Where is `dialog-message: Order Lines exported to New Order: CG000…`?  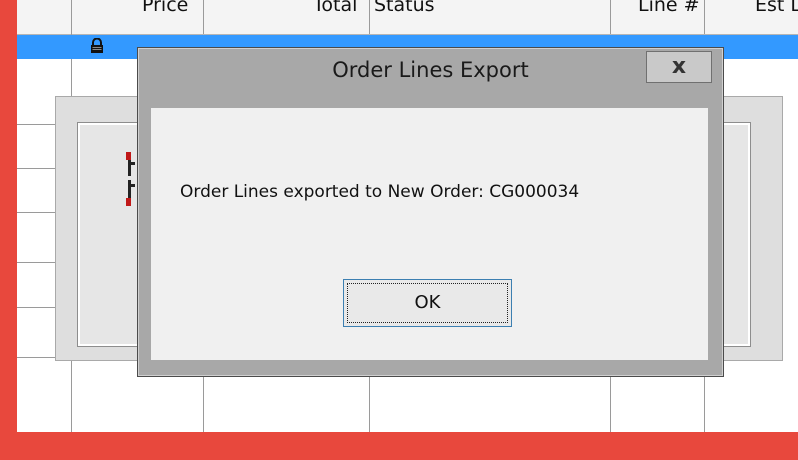 dialog-message: Order Lines exported to New Order: CG000… is located at coordinates (380, 192).